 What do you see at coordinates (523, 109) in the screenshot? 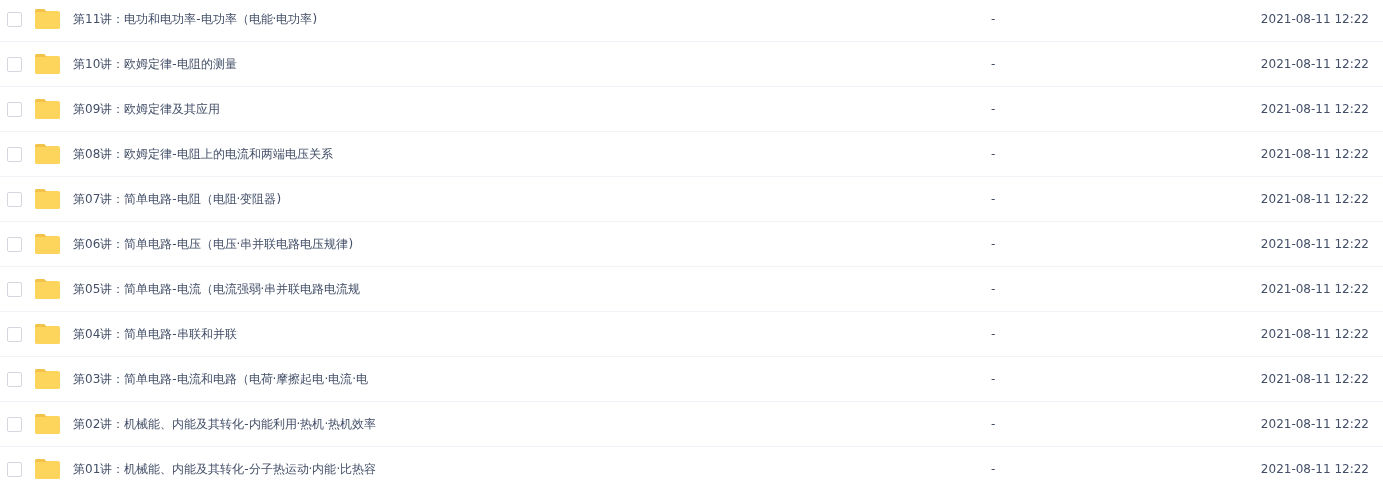
I see `file-name: 第09讲：欧姆定律及其应用` at bounding box center [523, 109].